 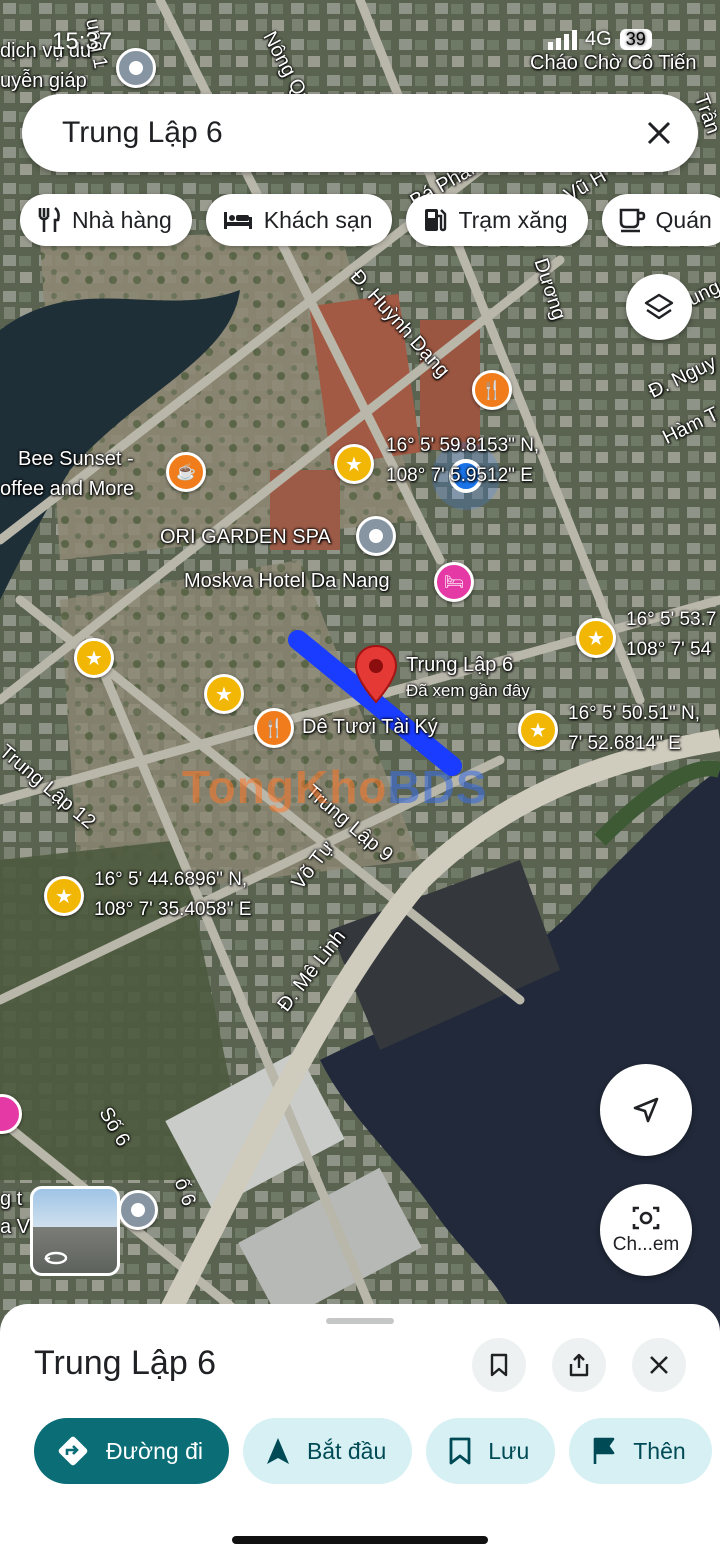 I want to click on street-view-icon, so click(x=56, y=1258).